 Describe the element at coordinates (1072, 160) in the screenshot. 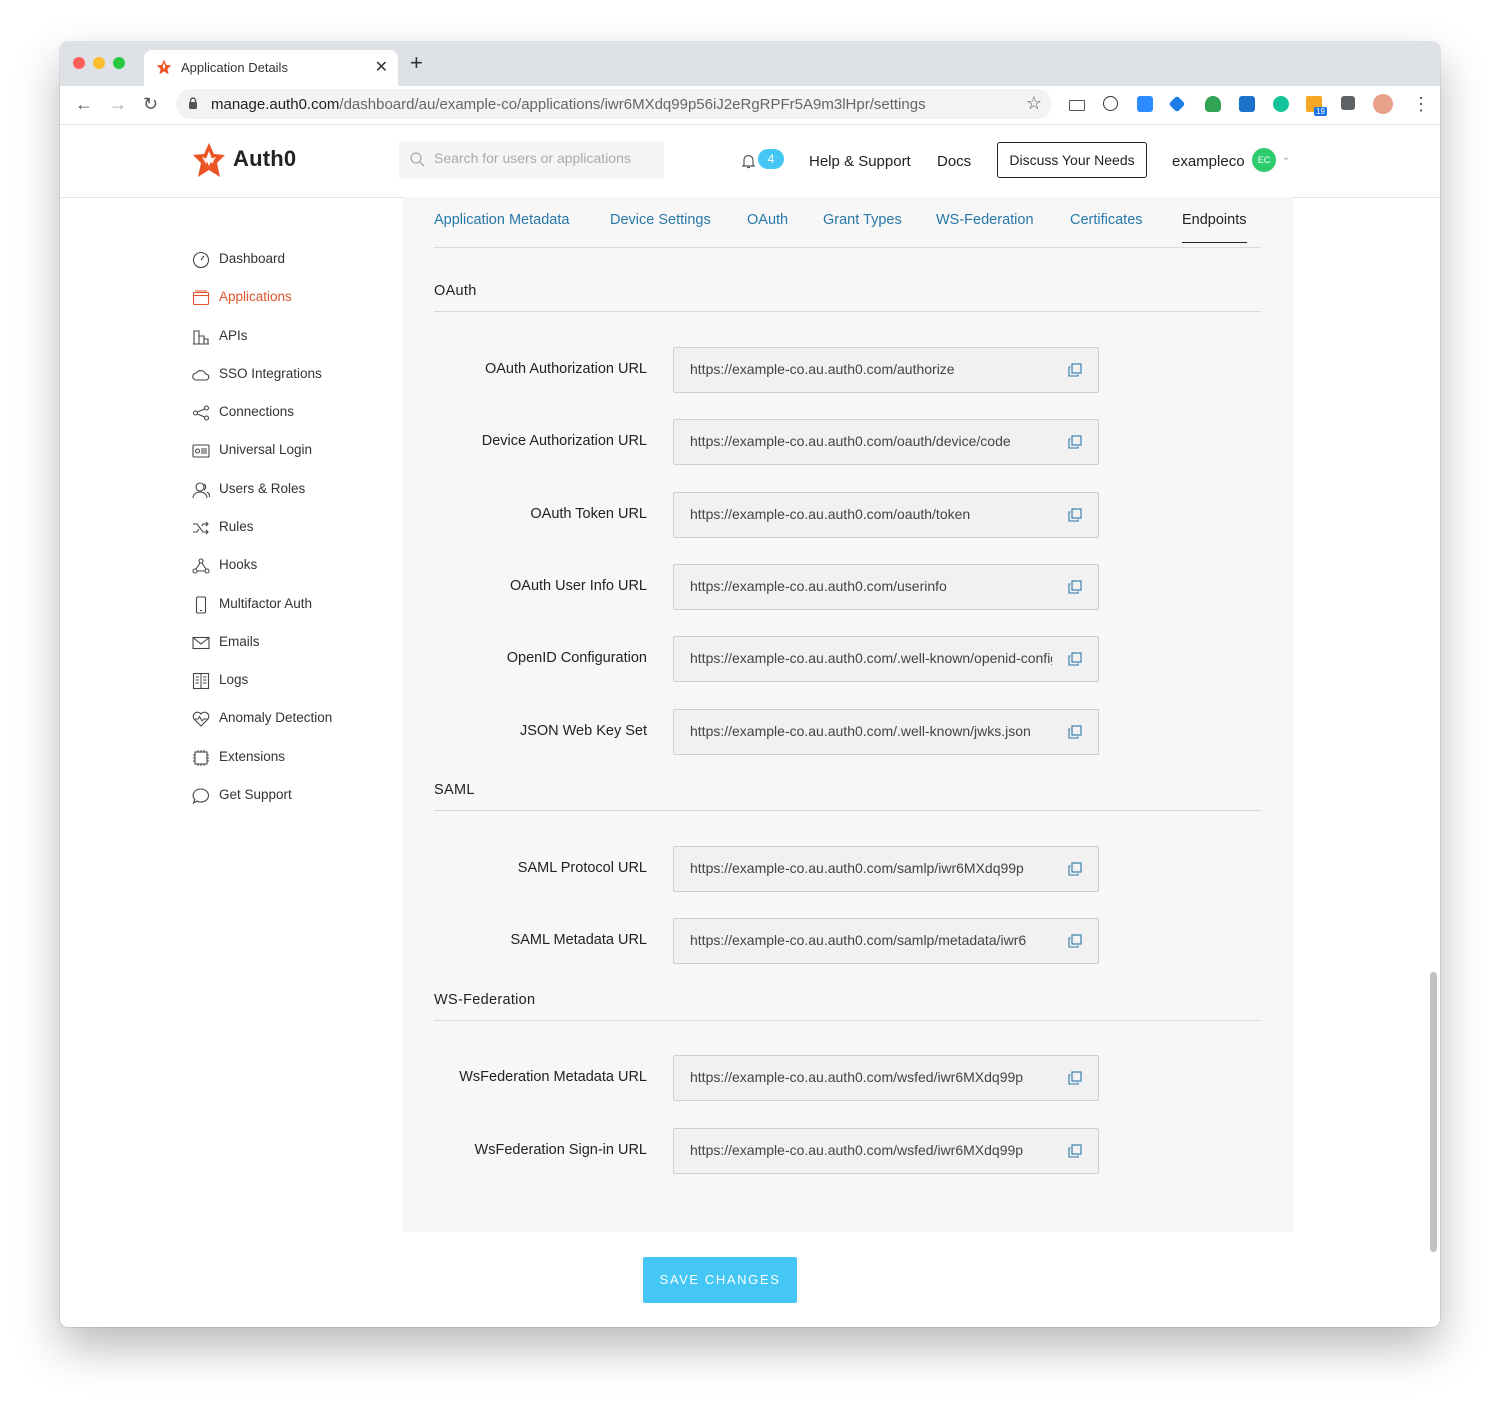

I see `discuss-needs-button: Discuss Your Needs` at that location.